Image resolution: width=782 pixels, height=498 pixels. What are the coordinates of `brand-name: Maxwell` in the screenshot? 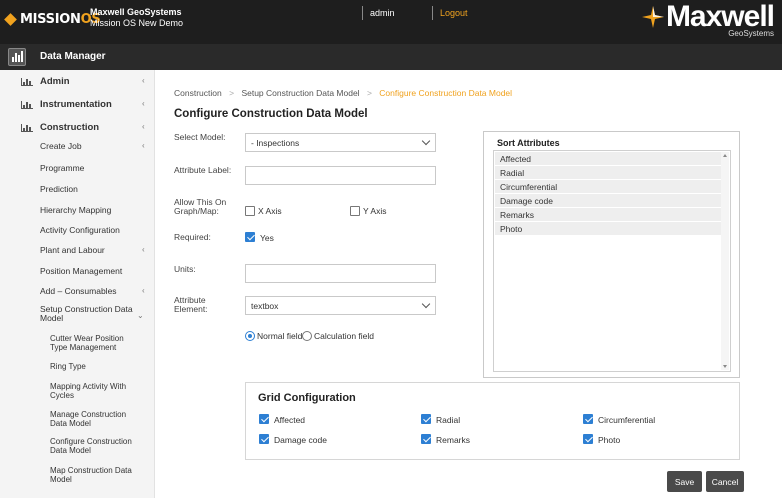 It's located at (720, 16).